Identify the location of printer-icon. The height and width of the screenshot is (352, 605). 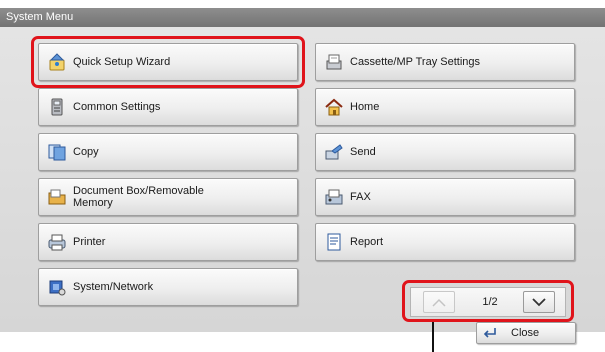
(57, 242).